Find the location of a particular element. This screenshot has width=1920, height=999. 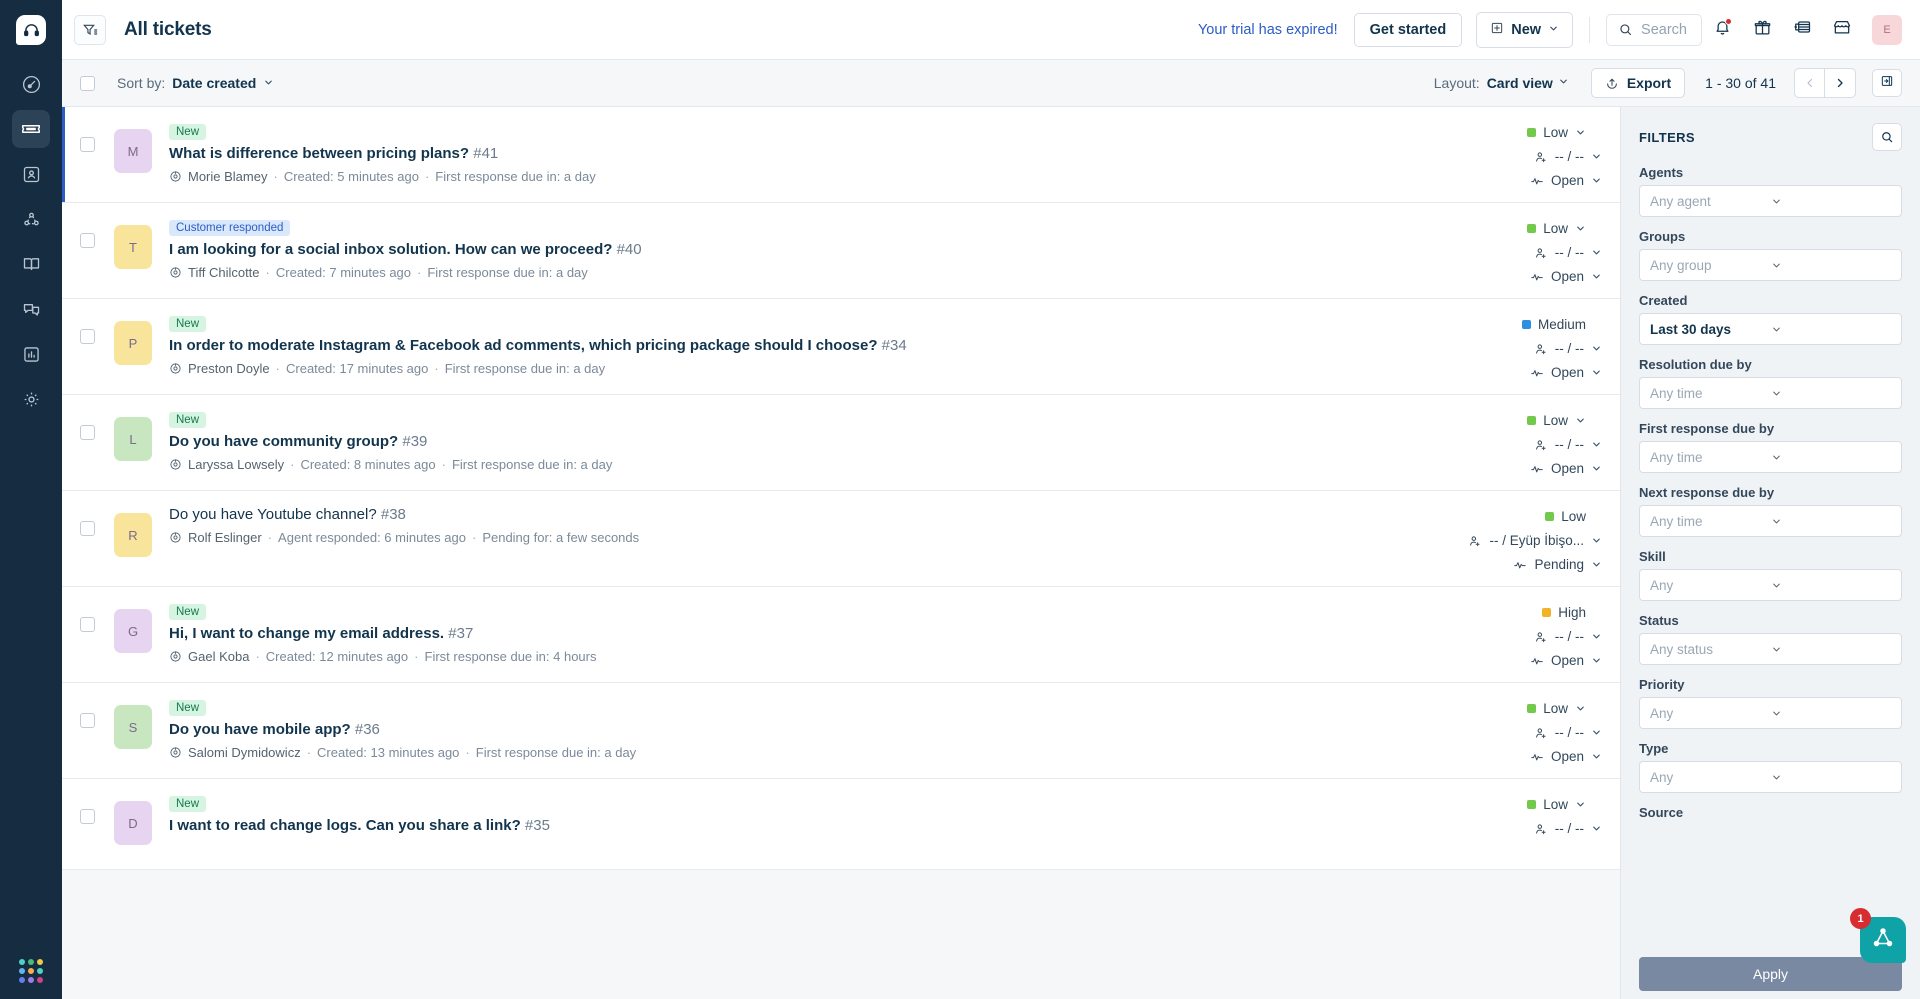

sidebar-item-admin is located at coordinates (31, 399).